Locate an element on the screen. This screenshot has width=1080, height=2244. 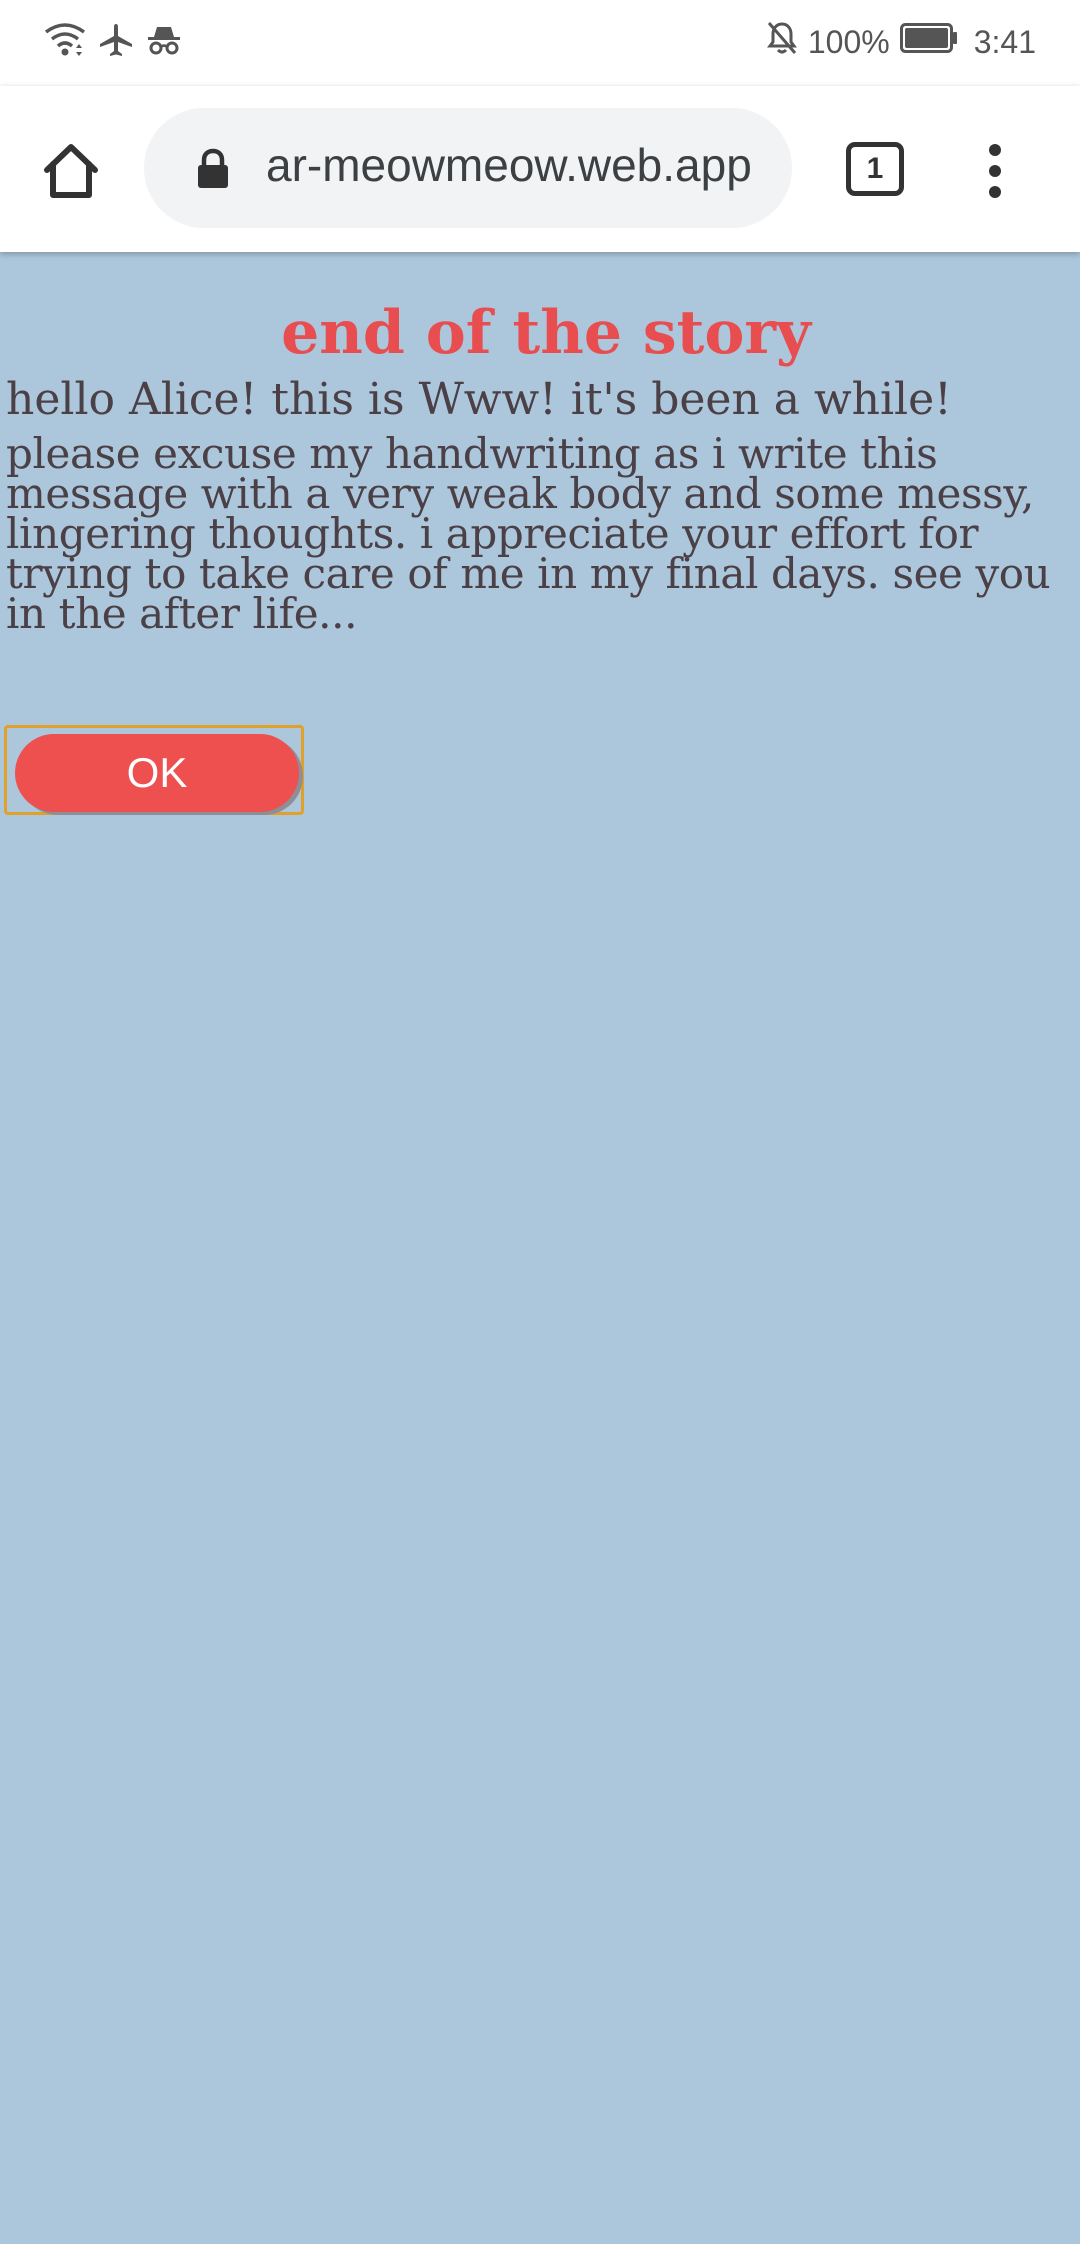
status-icons-right: 100% 3:41 is located at coordinates (901, 42).